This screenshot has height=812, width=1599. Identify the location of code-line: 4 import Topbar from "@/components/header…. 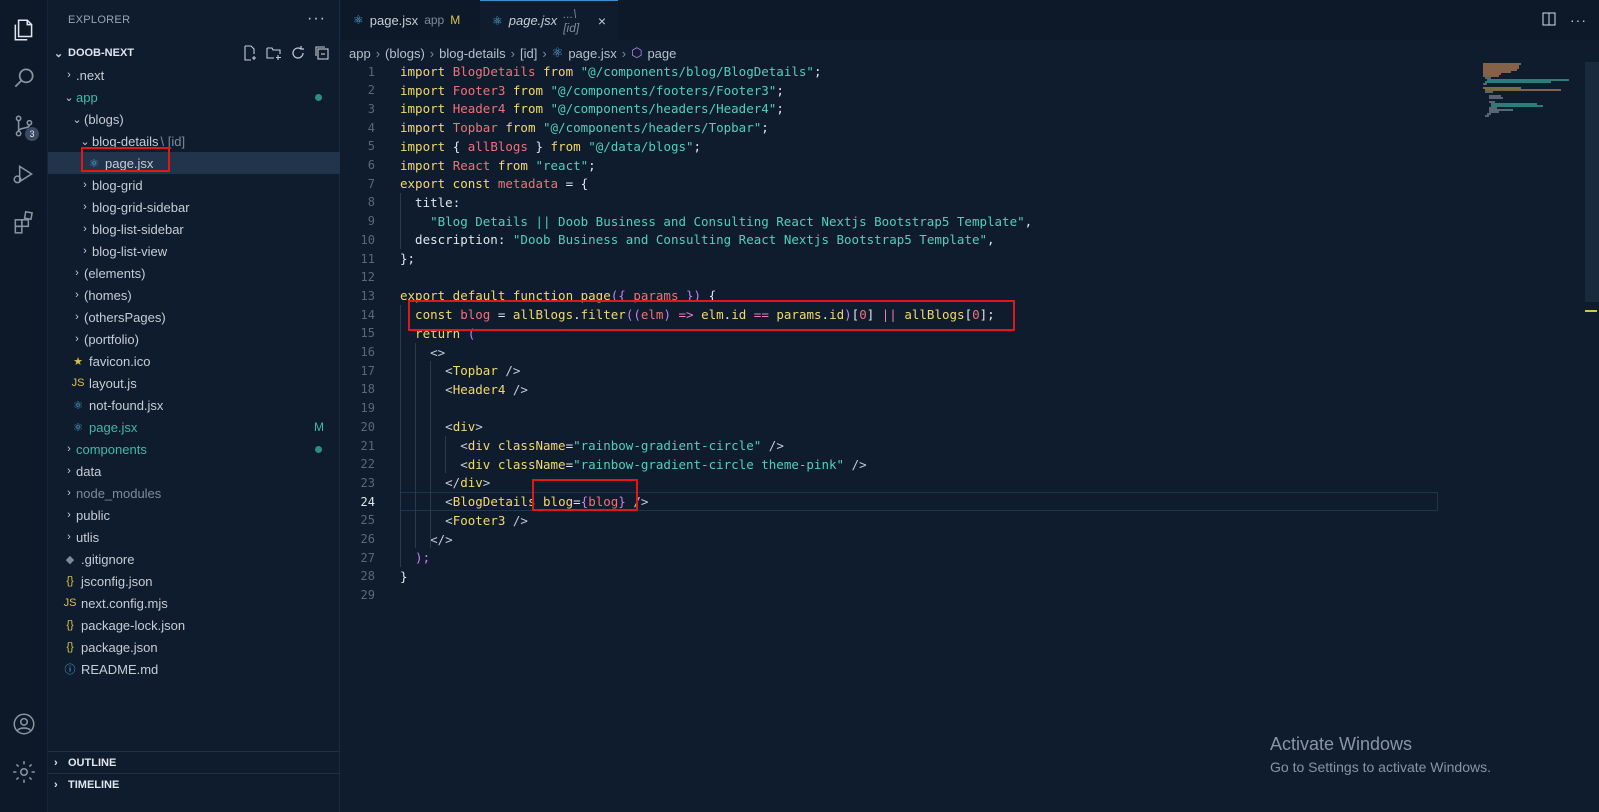
(891, 127).